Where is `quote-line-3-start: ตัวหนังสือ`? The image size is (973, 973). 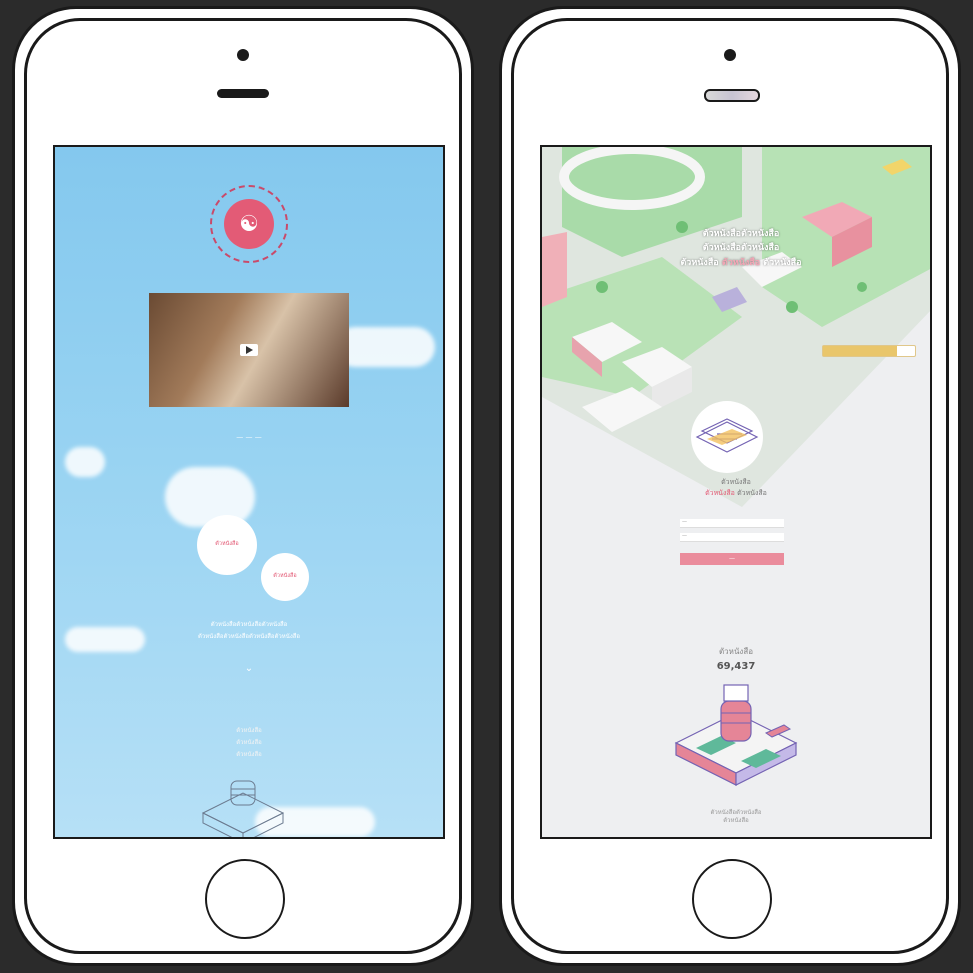 quote-line-3-start: ตัวหนังสือ is located at coordinates (699, 262).